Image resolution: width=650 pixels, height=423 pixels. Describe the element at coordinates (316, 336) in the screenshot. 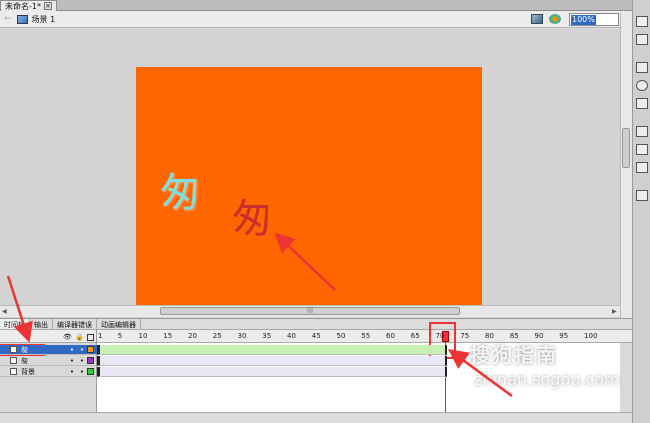

I see `ruler-tick-label: 45` at that location.